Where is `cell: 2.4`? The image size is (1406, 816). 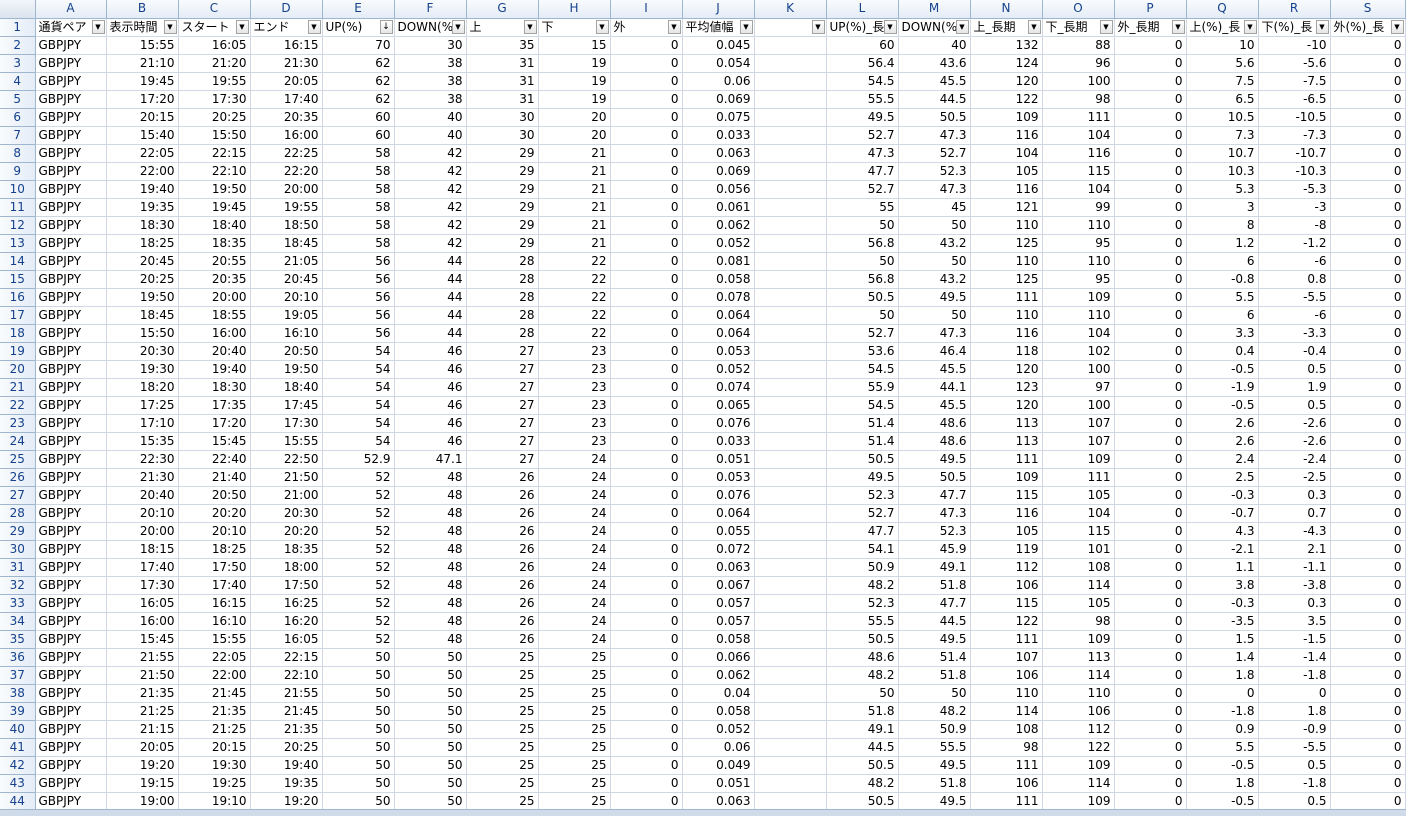
cell: 2.4 is located at coordinates (1222, 459).